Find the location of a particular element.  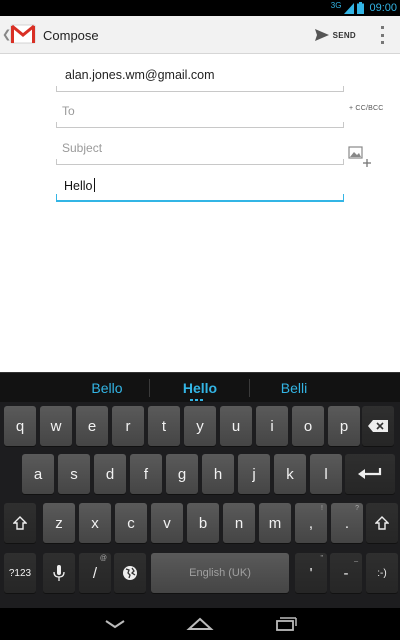

nav-back-icon is located at coordinates (115, 624).